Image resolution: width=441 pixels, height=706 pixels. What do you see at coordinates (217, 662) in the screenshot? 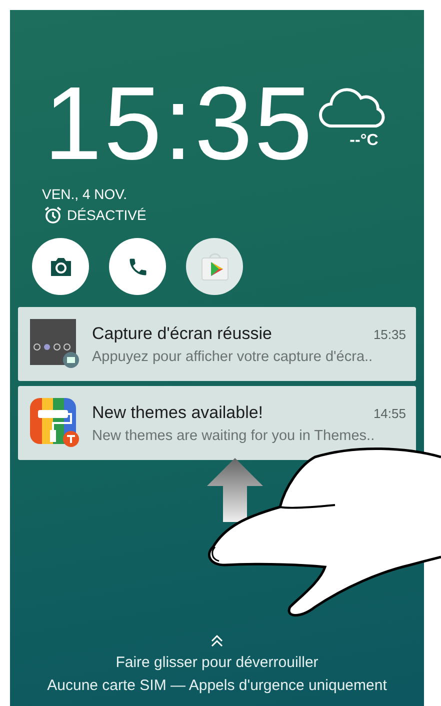
I see `unlock-hint: Faire glisser pour déverrouiller` at bounding box center [217, 662].